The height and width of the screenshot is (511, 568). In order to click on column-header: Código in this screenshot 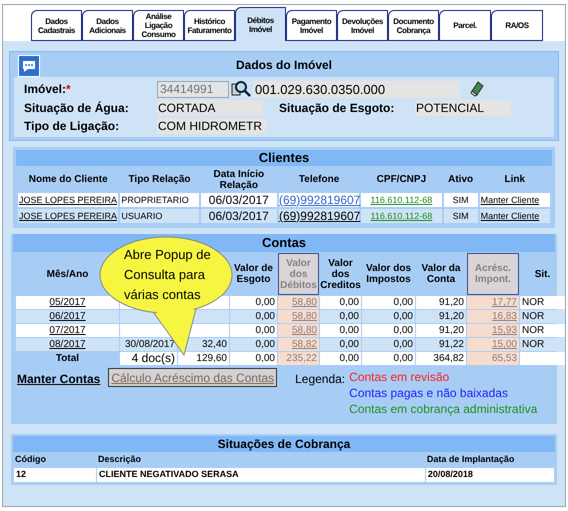, I will do `click(30, 459)`.